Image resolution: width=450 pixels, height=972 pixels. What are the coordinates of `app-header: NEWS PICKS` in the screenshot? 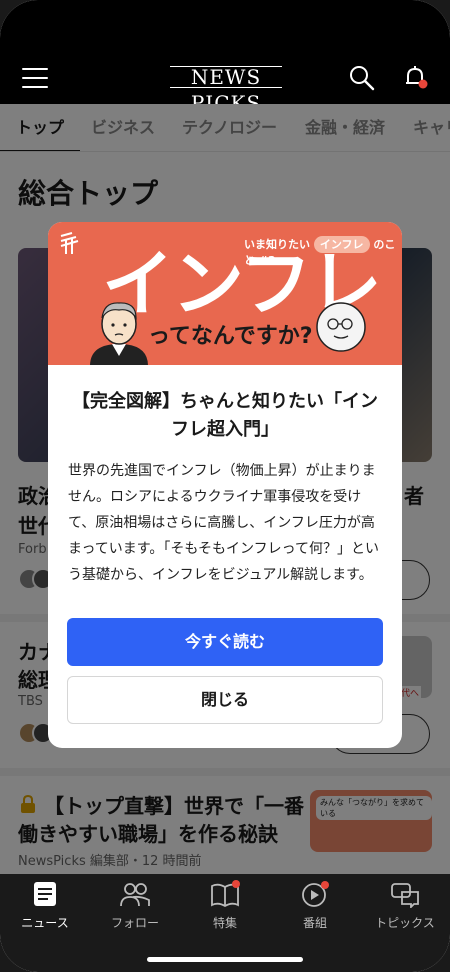 It's located at (225, 82).